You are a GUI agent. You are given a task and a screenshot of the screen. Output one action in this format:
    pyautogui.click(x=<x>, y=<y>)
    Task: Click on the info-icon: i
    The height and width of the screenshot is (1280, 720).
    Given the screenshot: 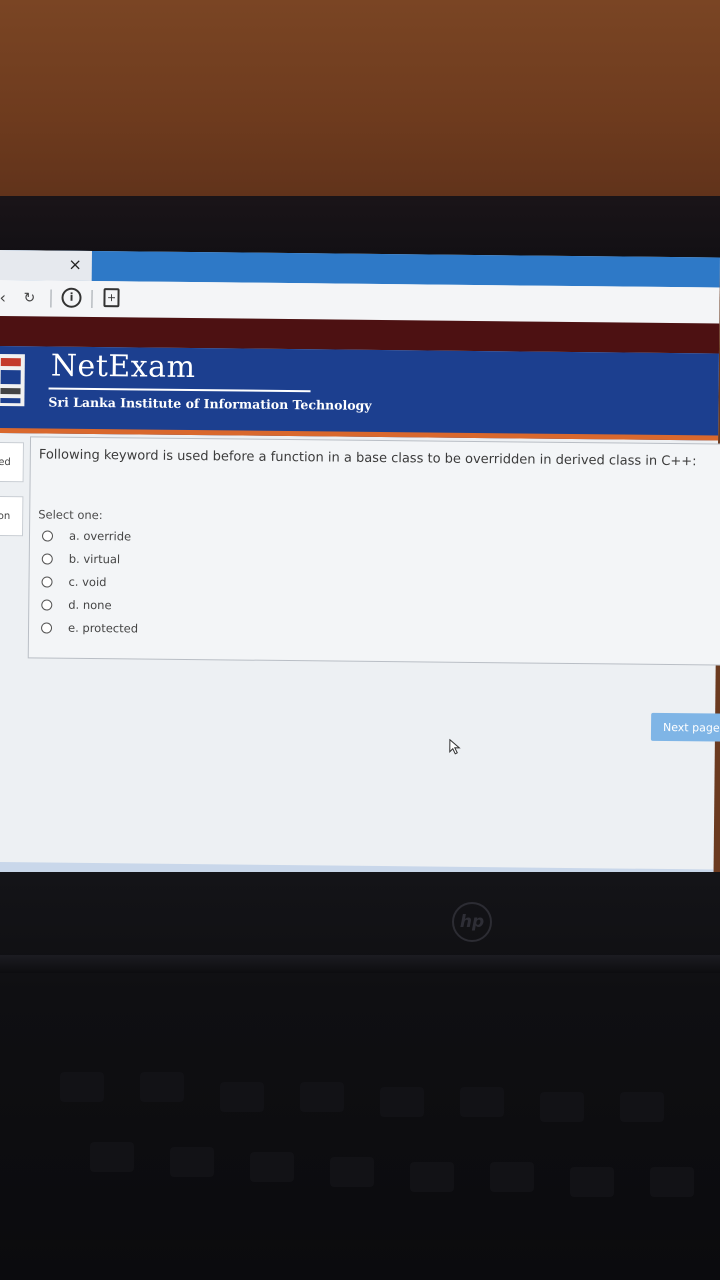 What is the action you would take?
    pyautogui.click(x=71, y=297)
    